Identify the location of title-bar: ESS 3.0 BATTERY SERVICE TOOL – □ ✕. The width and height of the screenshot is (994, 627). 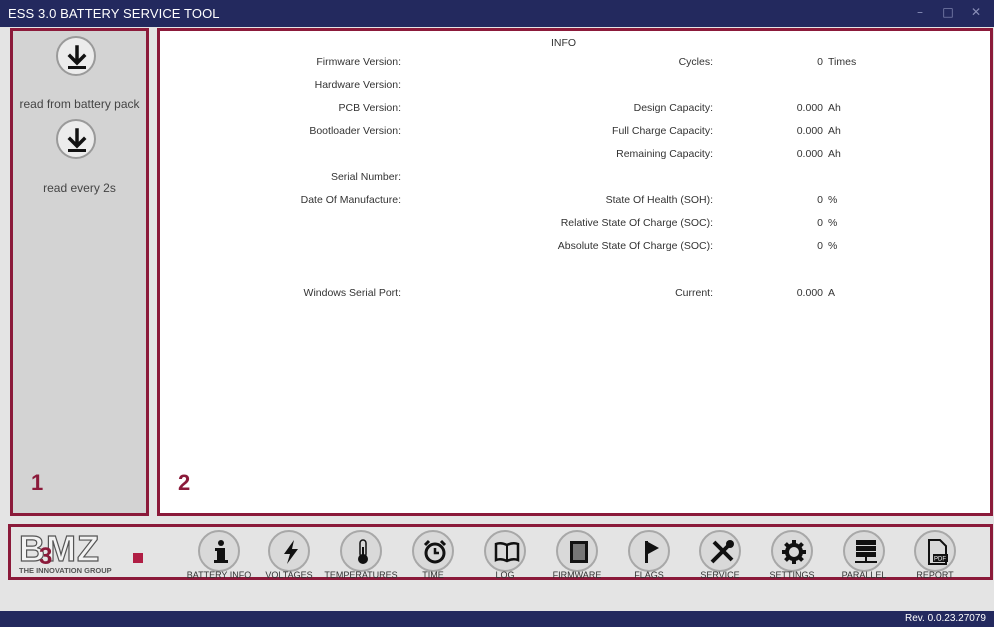
(497, 13).